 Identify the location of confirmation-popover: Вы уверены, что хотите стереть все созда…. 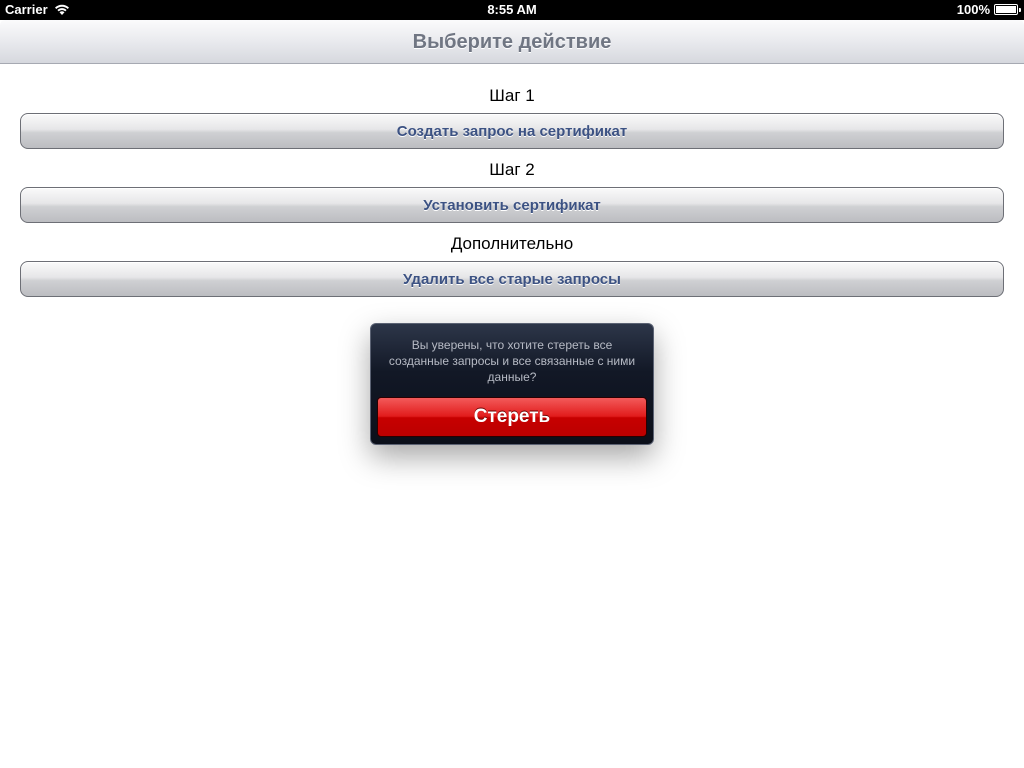
(512, 384).